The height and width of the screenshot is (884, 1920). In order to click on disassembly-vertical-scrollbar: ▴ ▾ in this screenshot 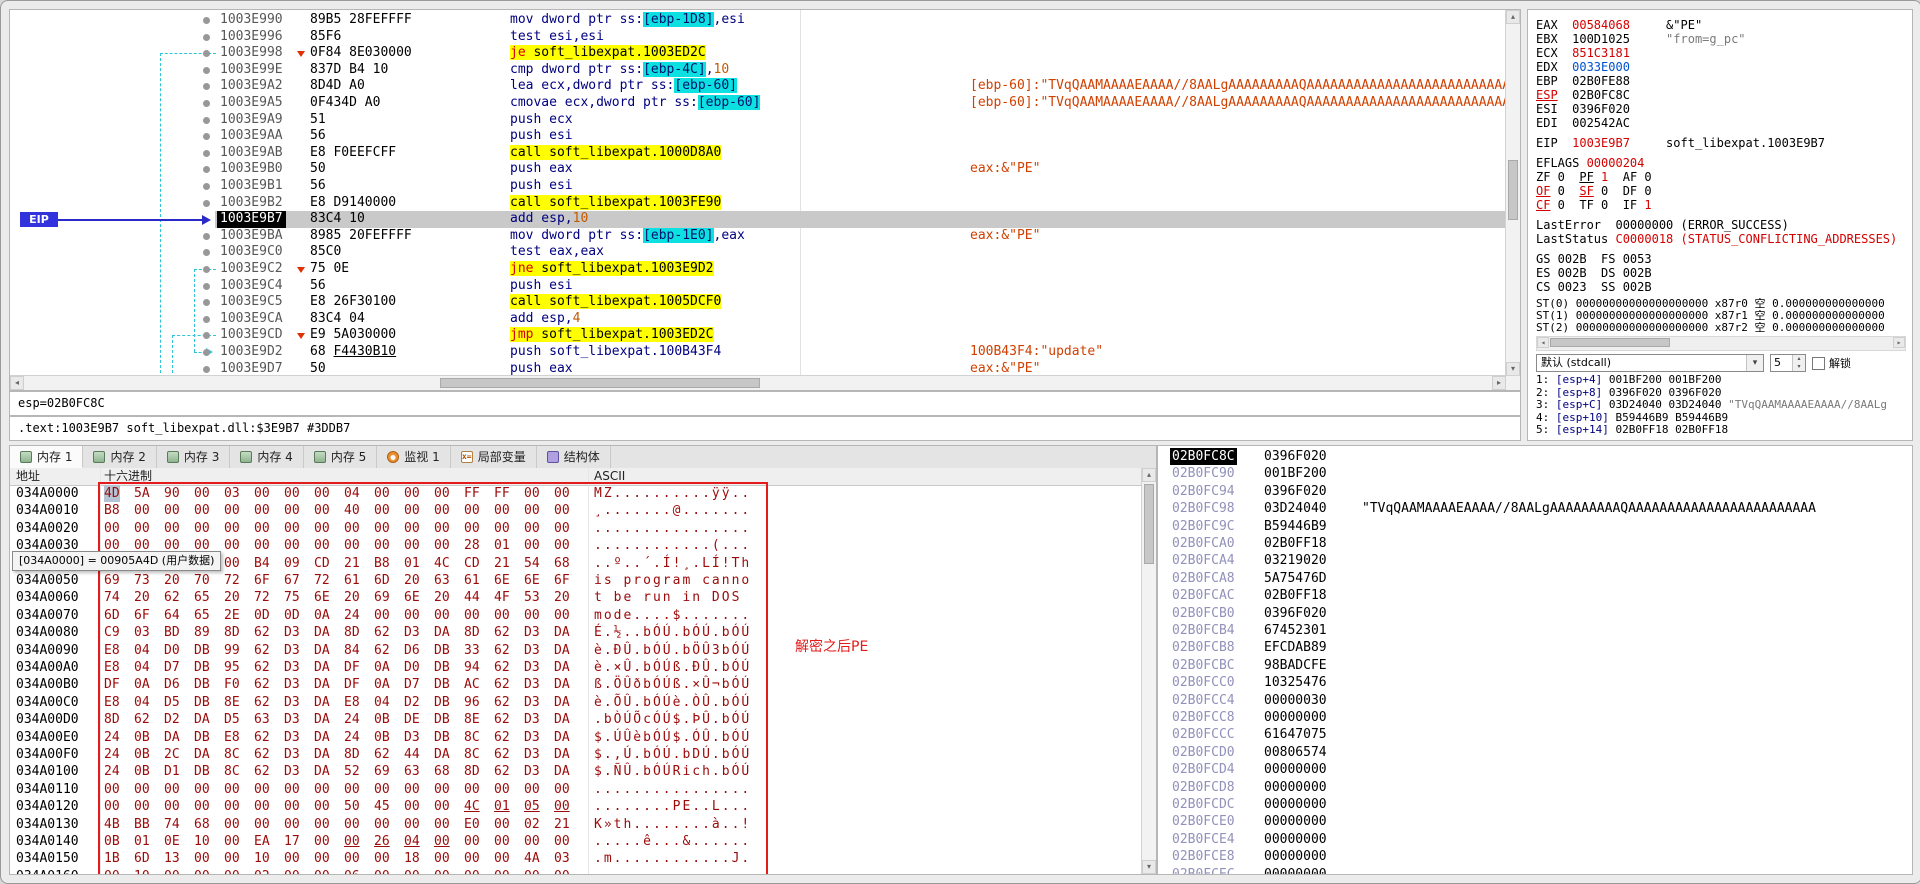, I will do `click(1512, 193)`.